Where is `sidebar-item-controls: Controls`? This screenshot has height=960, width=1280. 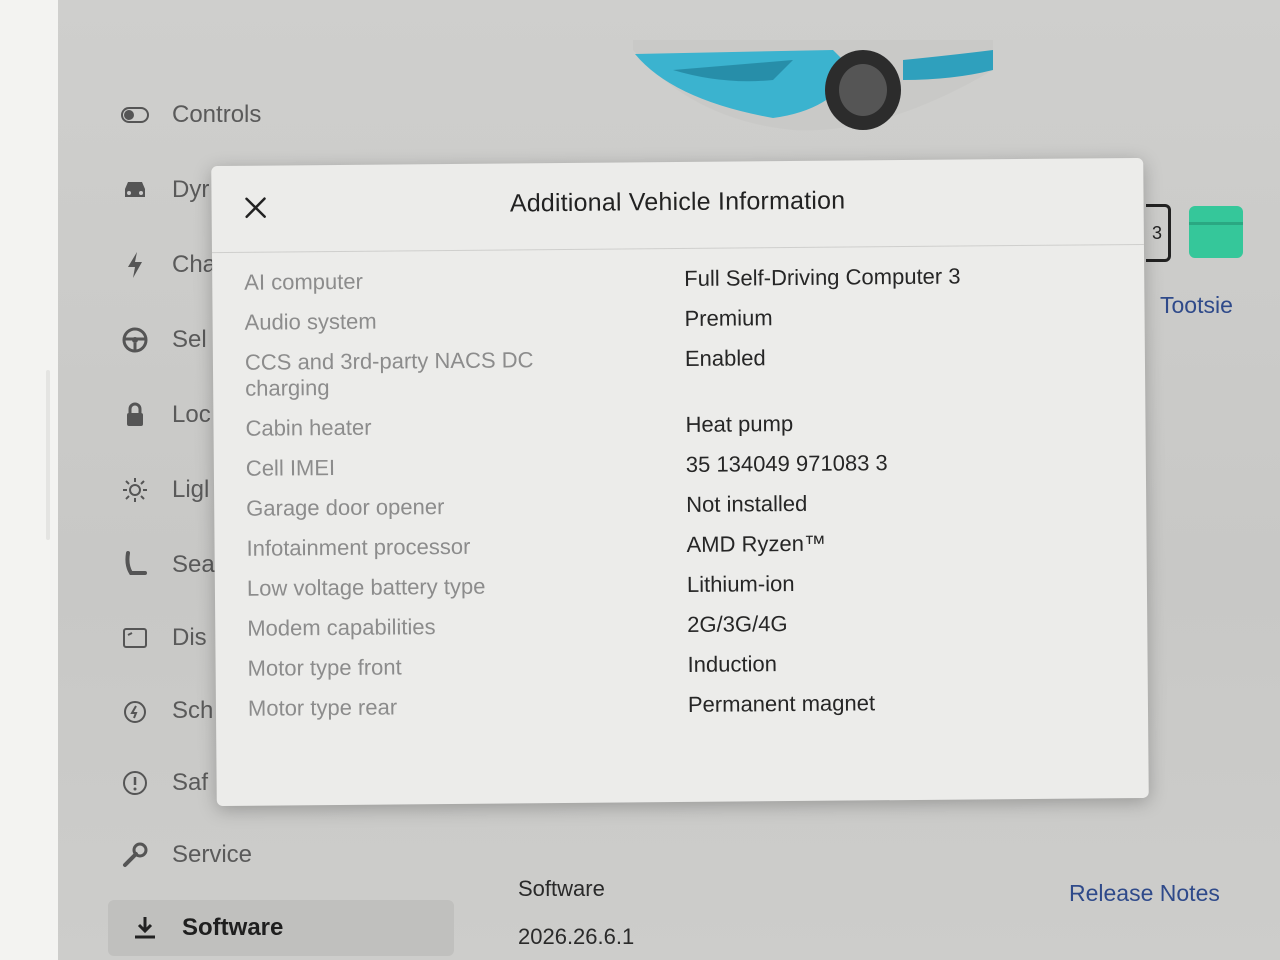
sidebar-item-controls: Controls is located at coordinates (190, 115).